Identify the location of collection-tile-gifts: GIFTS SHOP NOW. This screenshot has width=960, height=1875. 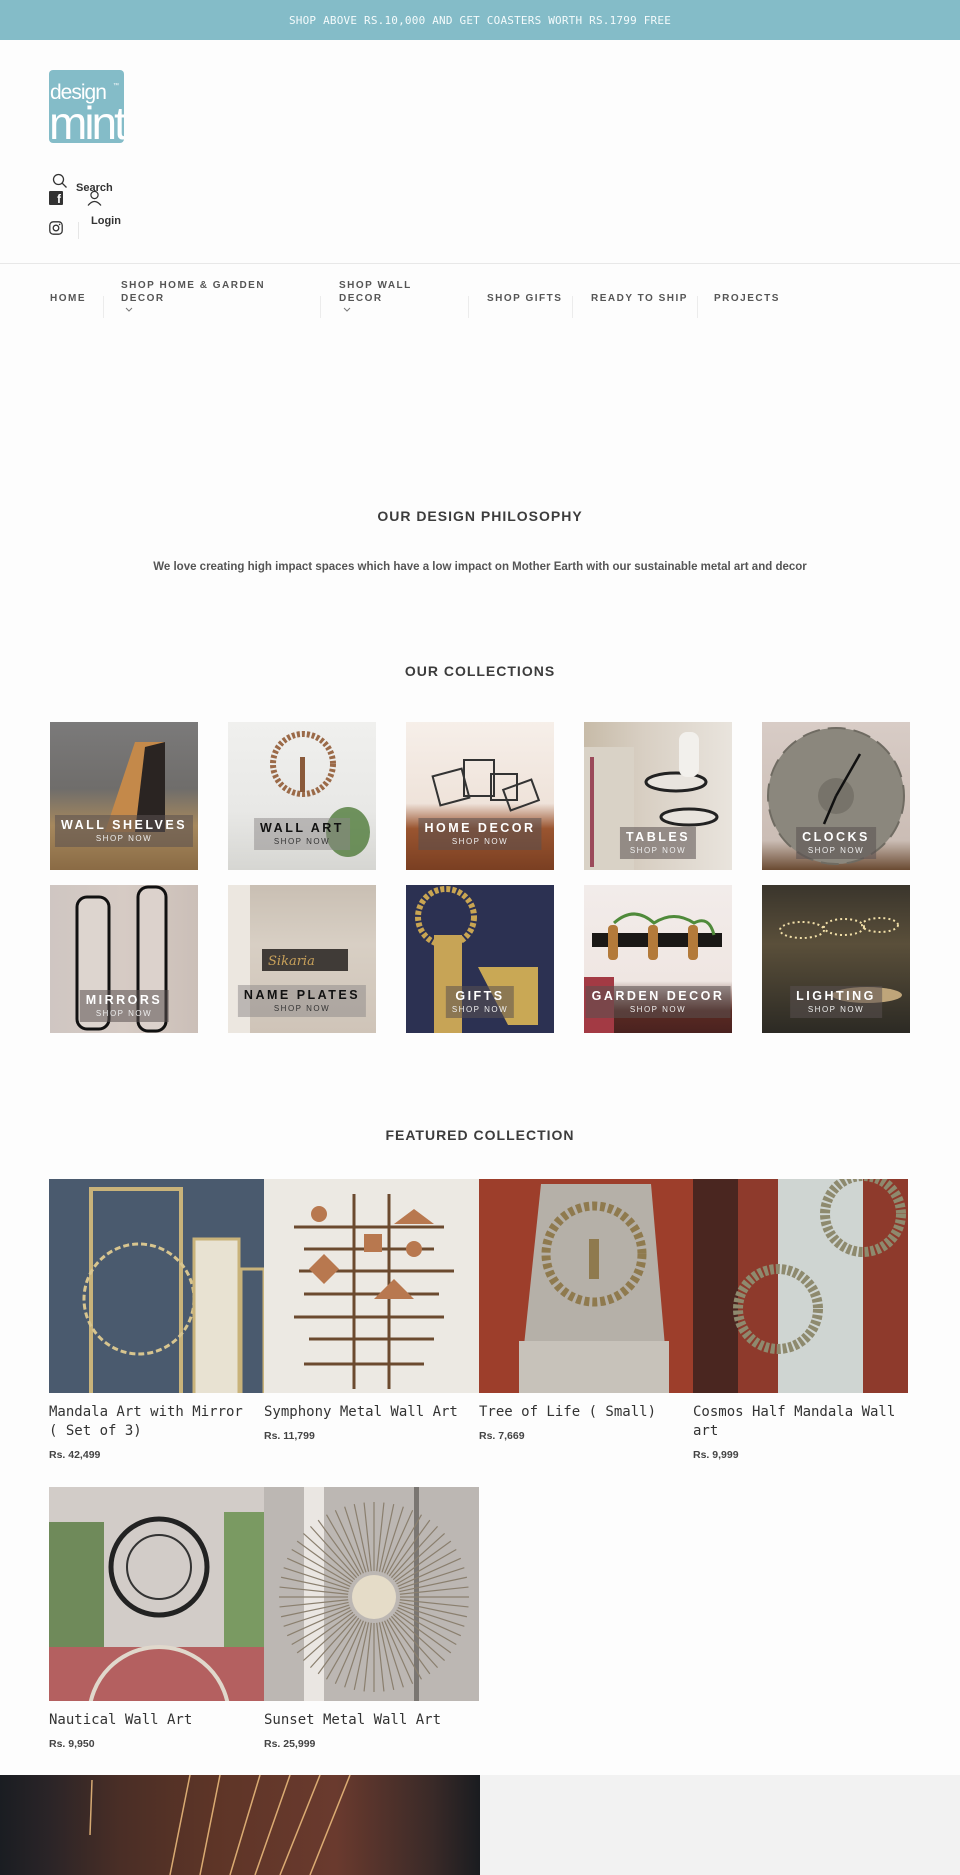
(480, 959).